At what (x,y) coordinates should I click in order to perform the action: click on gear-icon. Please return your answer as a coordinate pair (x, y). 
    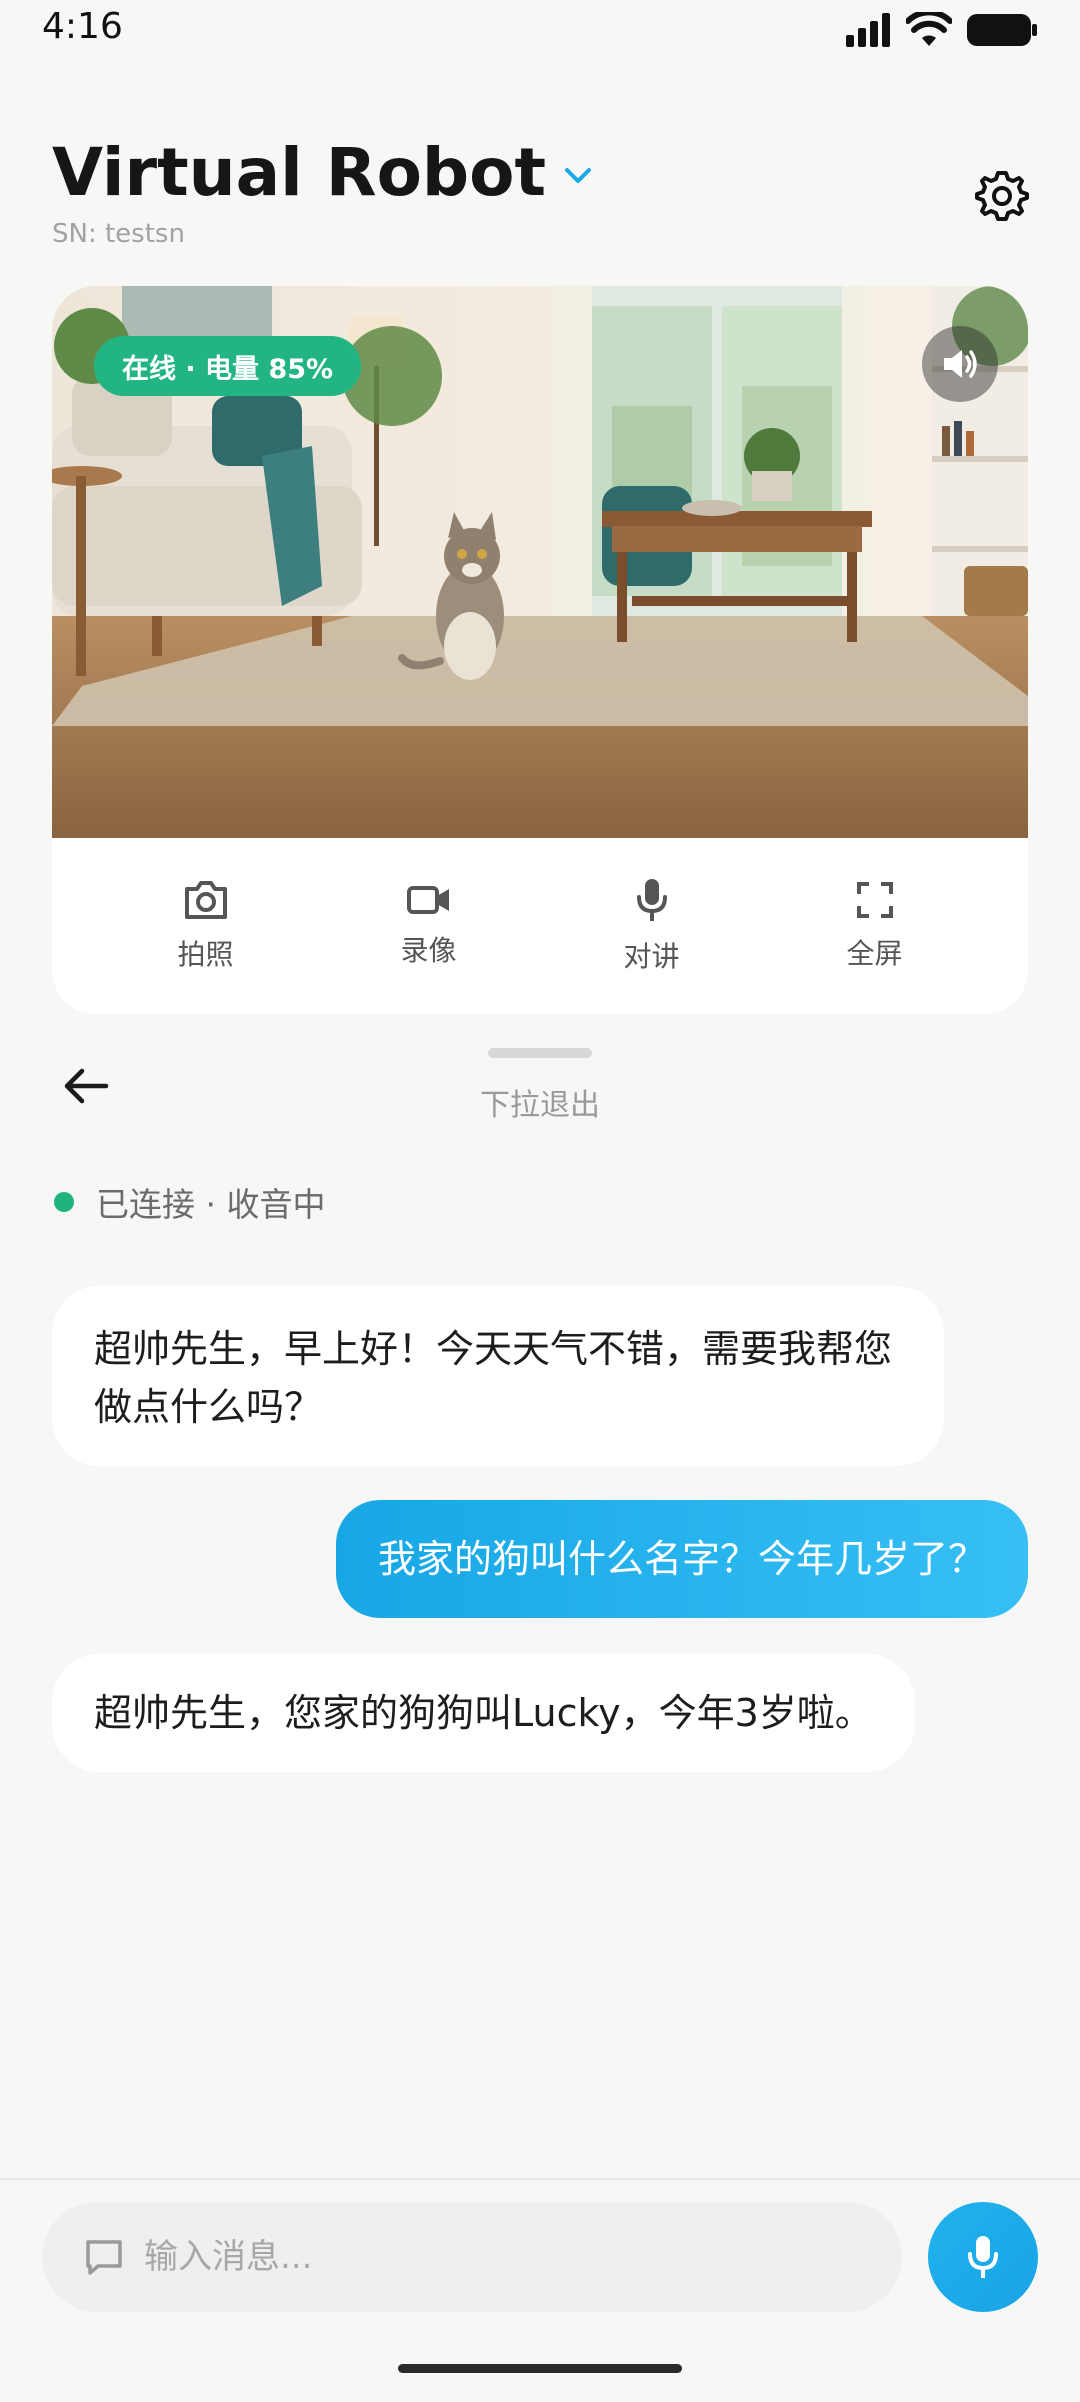
    Looking at the image, I should click on (1002, 196).